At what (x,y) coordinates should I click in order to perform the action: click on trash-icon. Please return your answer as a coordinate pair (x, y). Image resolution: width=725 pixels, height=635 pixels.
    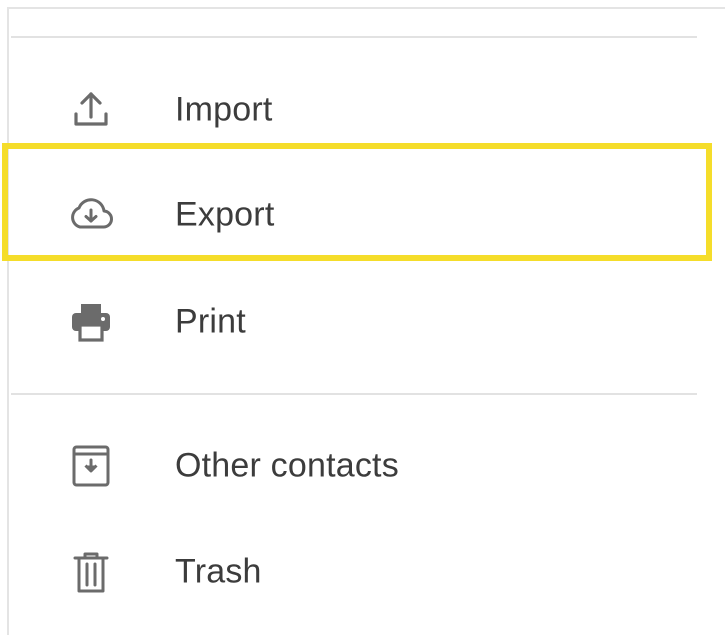
    Looking at the image, I should click on (91, 572).